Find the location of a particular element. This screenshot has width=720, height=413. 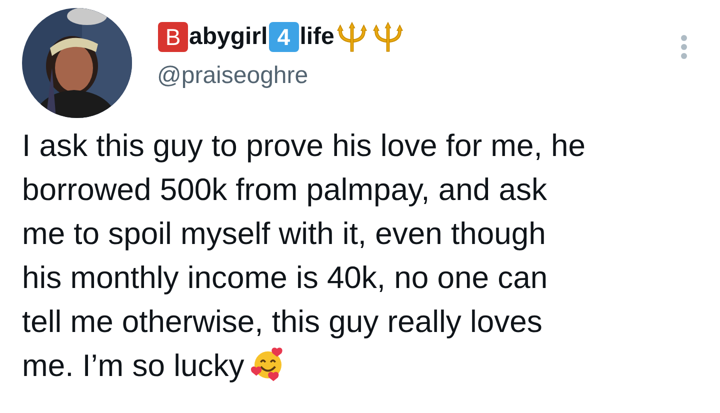

tweet-text-line: me. I’m so lucky is located at coordinates (133, 365).